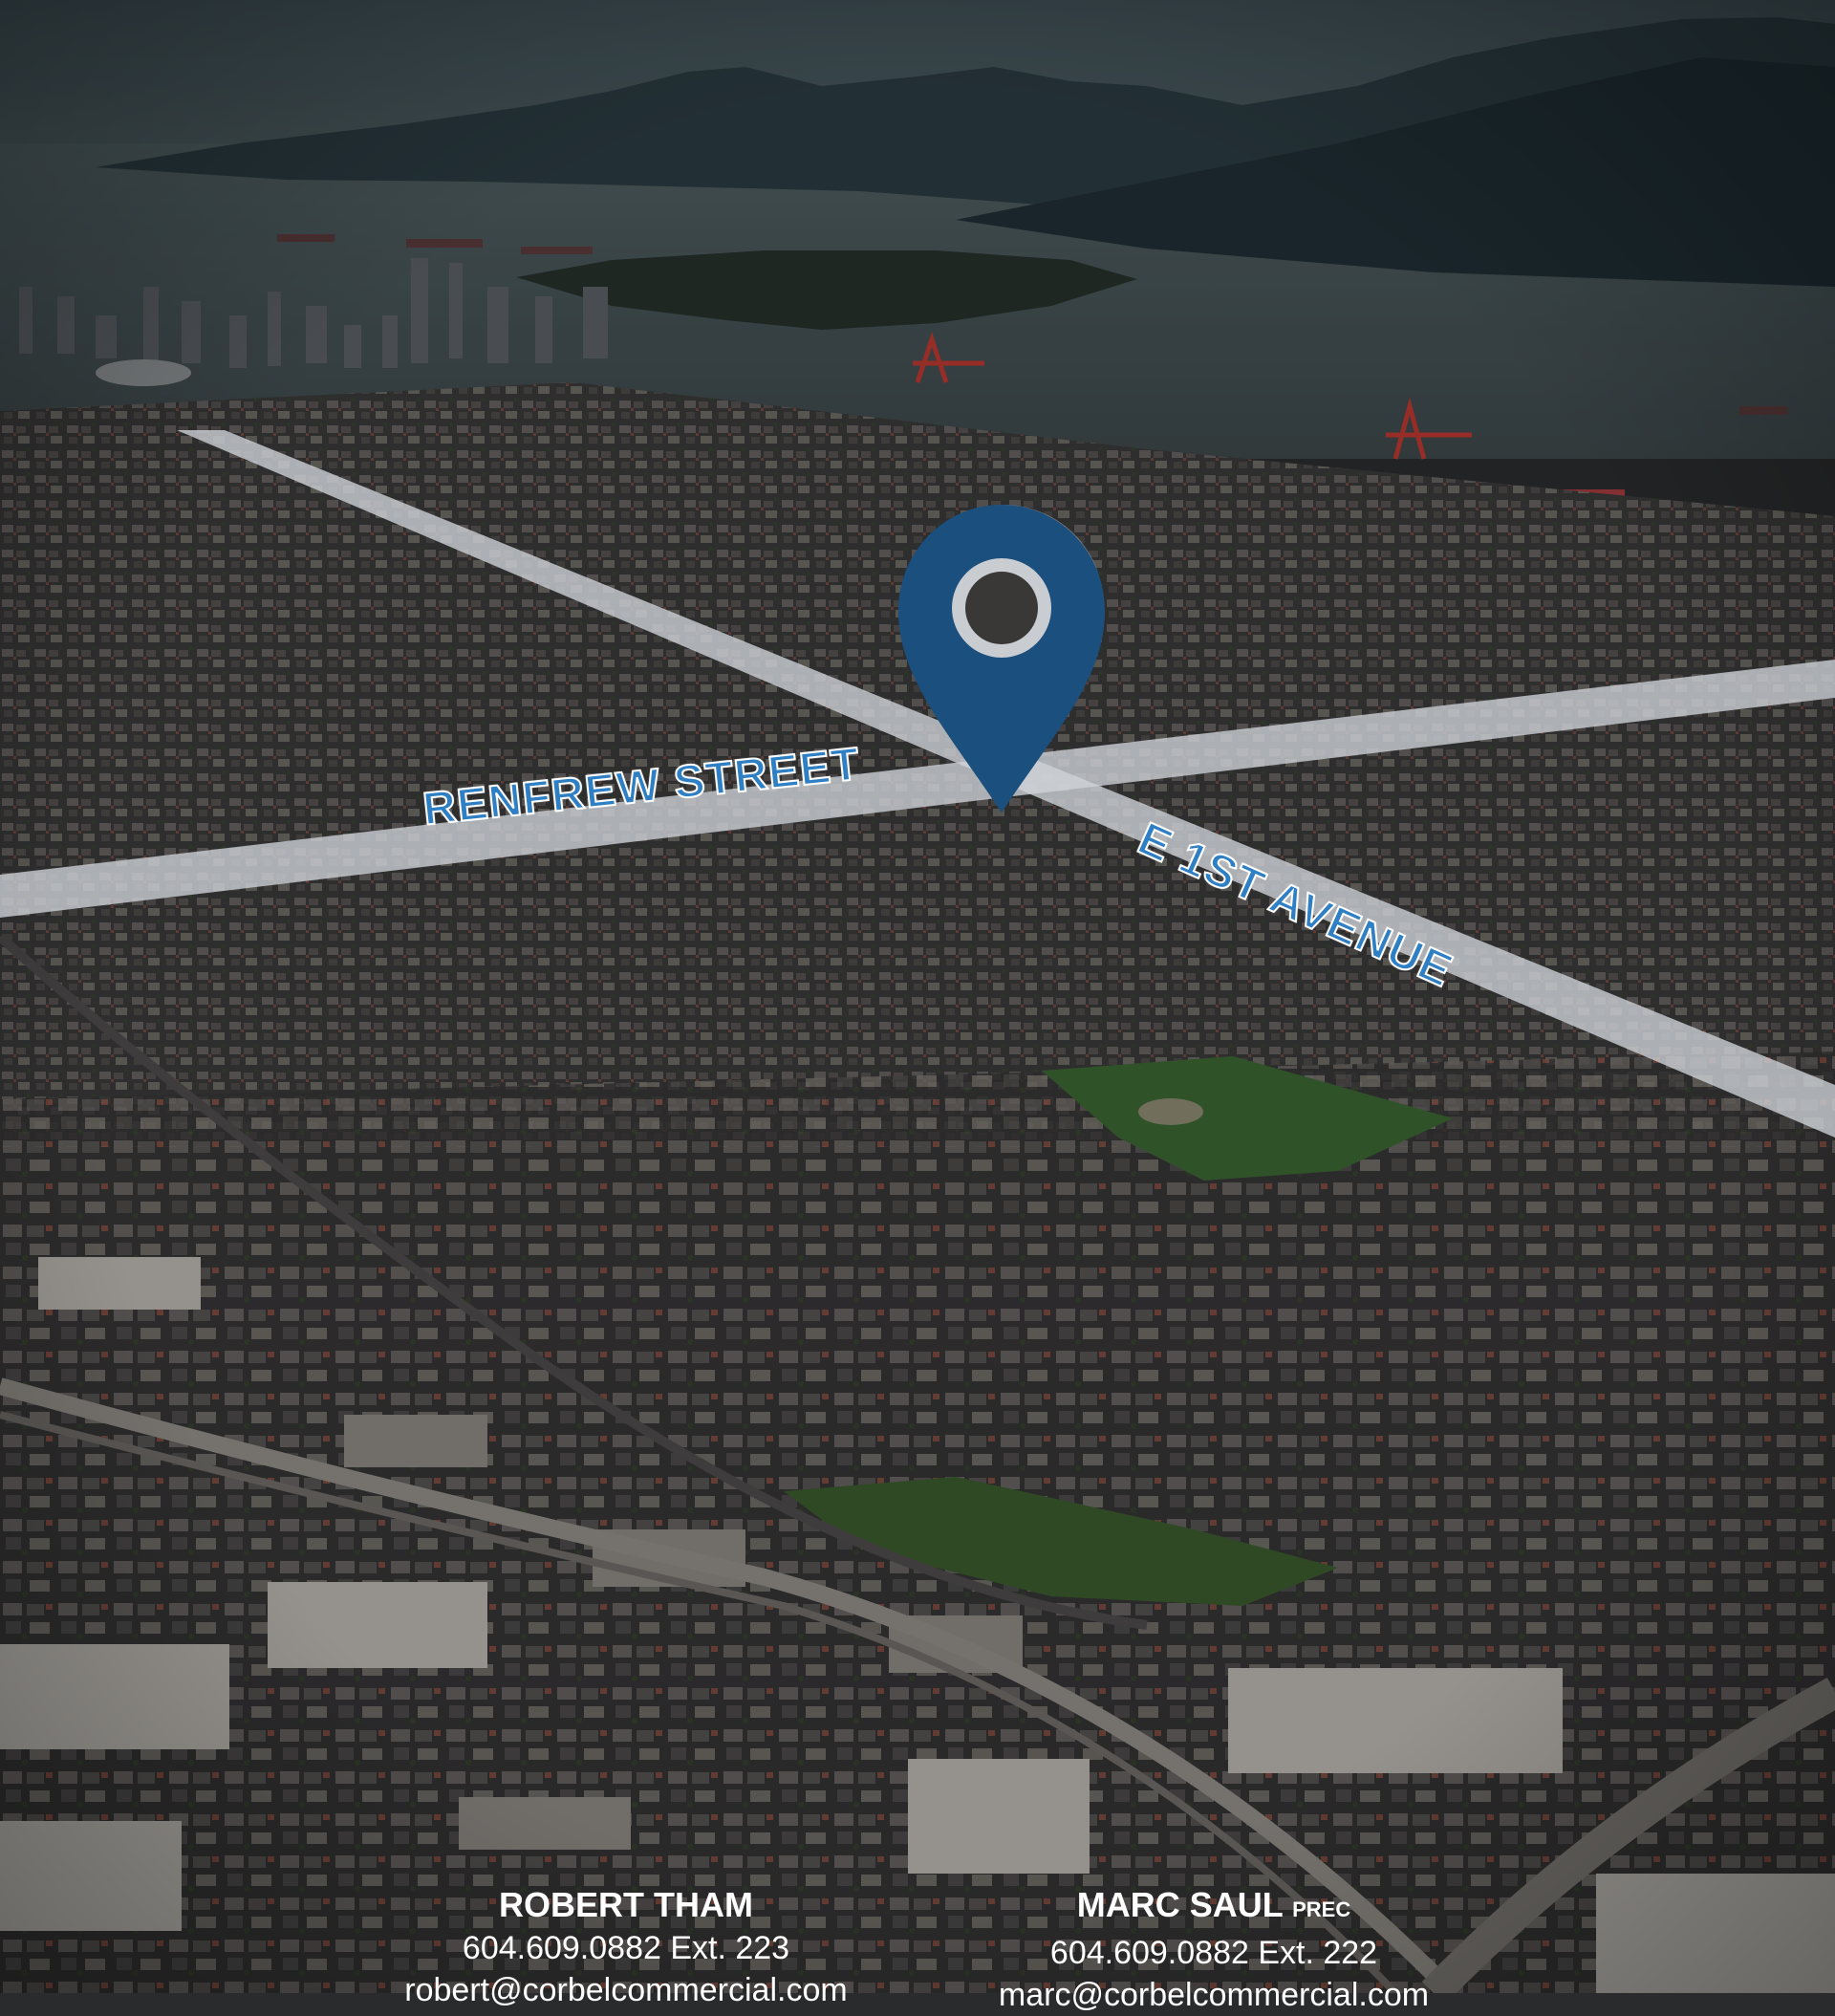 This screenshot has height=2016, width=1835. What do you see at coordinates (1321, 1909) in the screenshot?
I see `contact-designation: PREC` at bounding box center [1321, 1909].